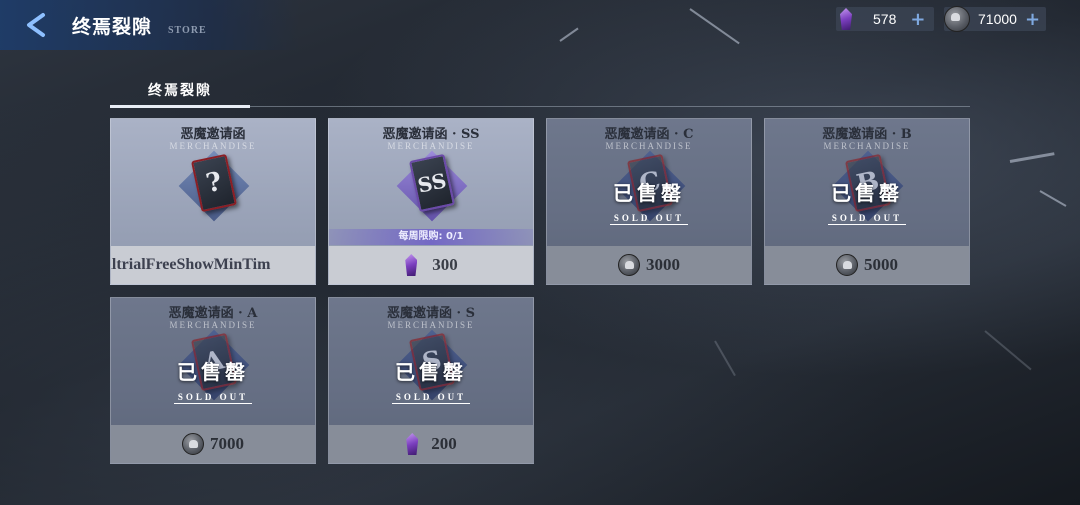  Describe the element at coordinates (213, 134) in the screenshot. I see `item-name: 恶魔邀请函` at that location.